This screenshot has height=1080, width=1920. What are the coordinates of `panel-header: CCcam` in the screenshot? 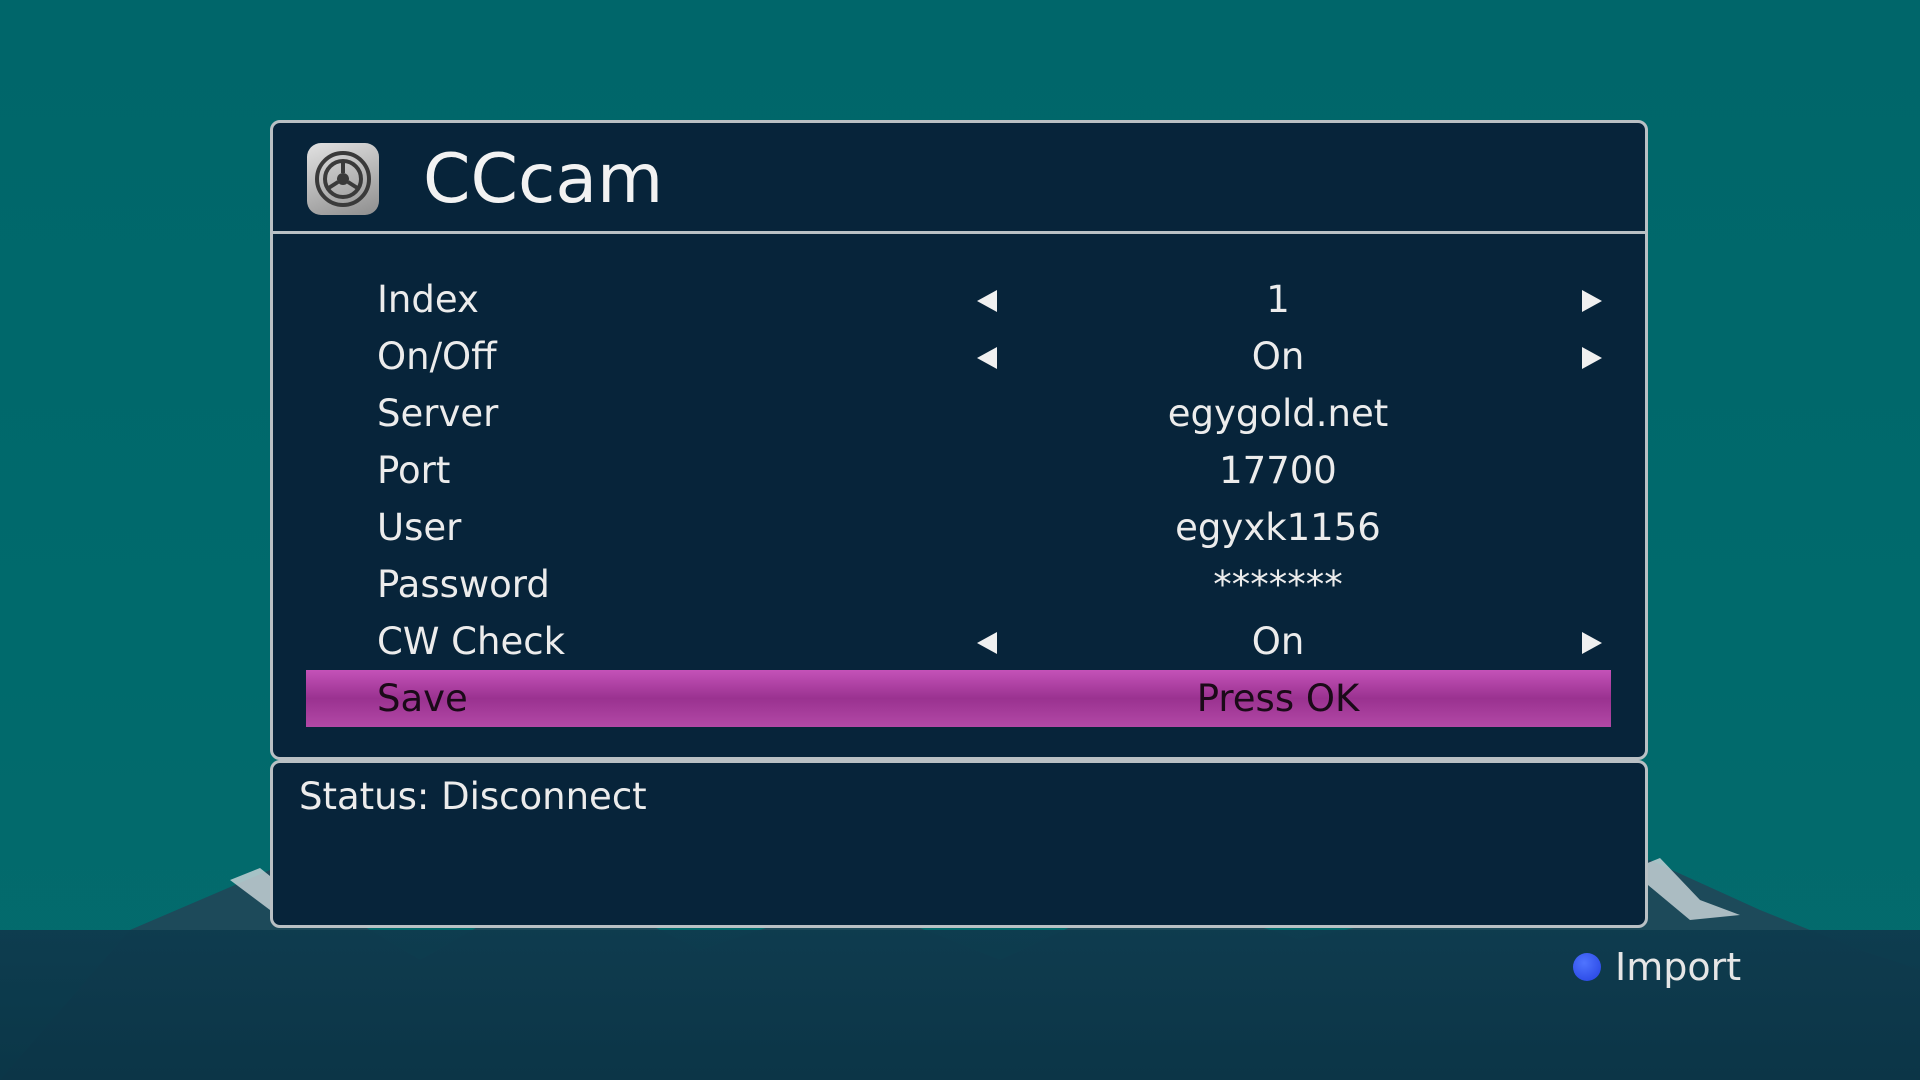 It's located at (959, 178).